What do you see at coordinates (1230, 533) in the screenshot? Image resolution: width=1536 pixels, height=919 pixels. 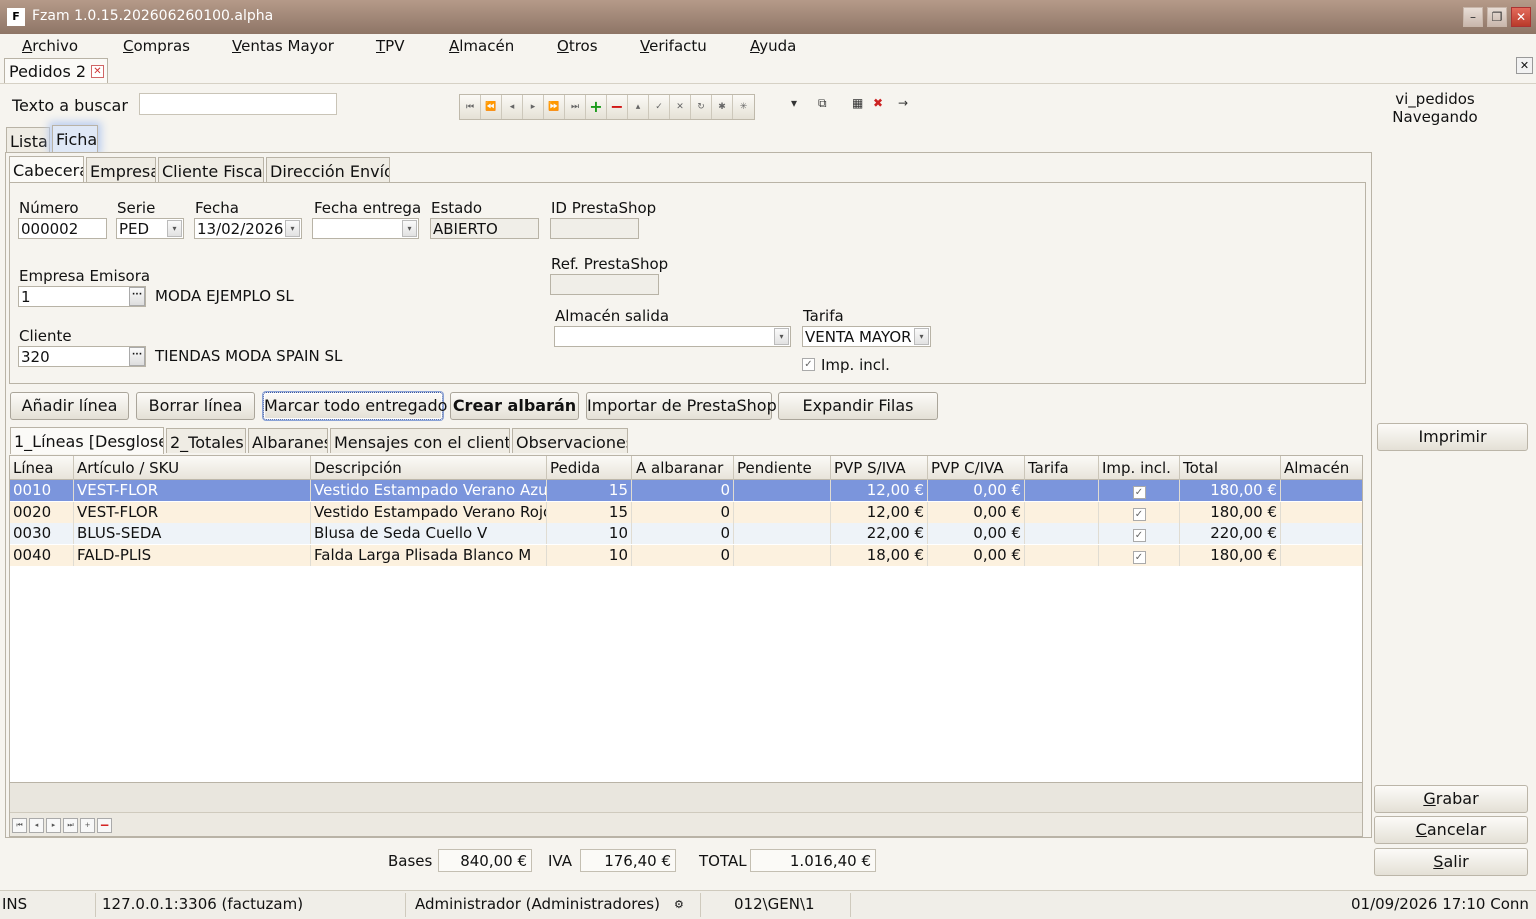 I see `table-cell: 220,00 €` at bounding box center [1230, 533].